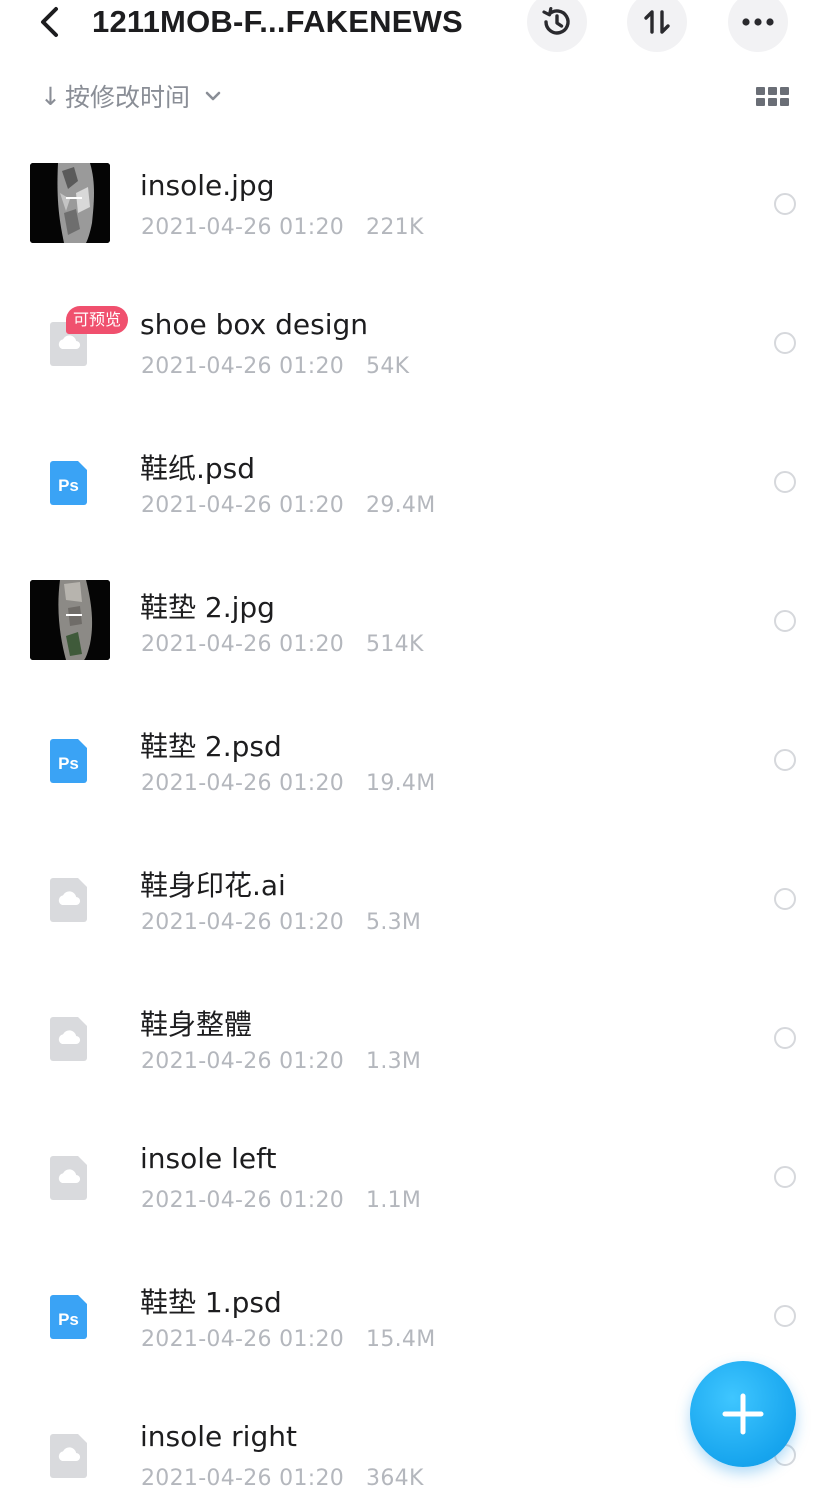 This screenshot has height=1499, width=828. Describe the element at coordinates (394, 1061) in the screenshot. I see `file-size: 1.3M` at that location.